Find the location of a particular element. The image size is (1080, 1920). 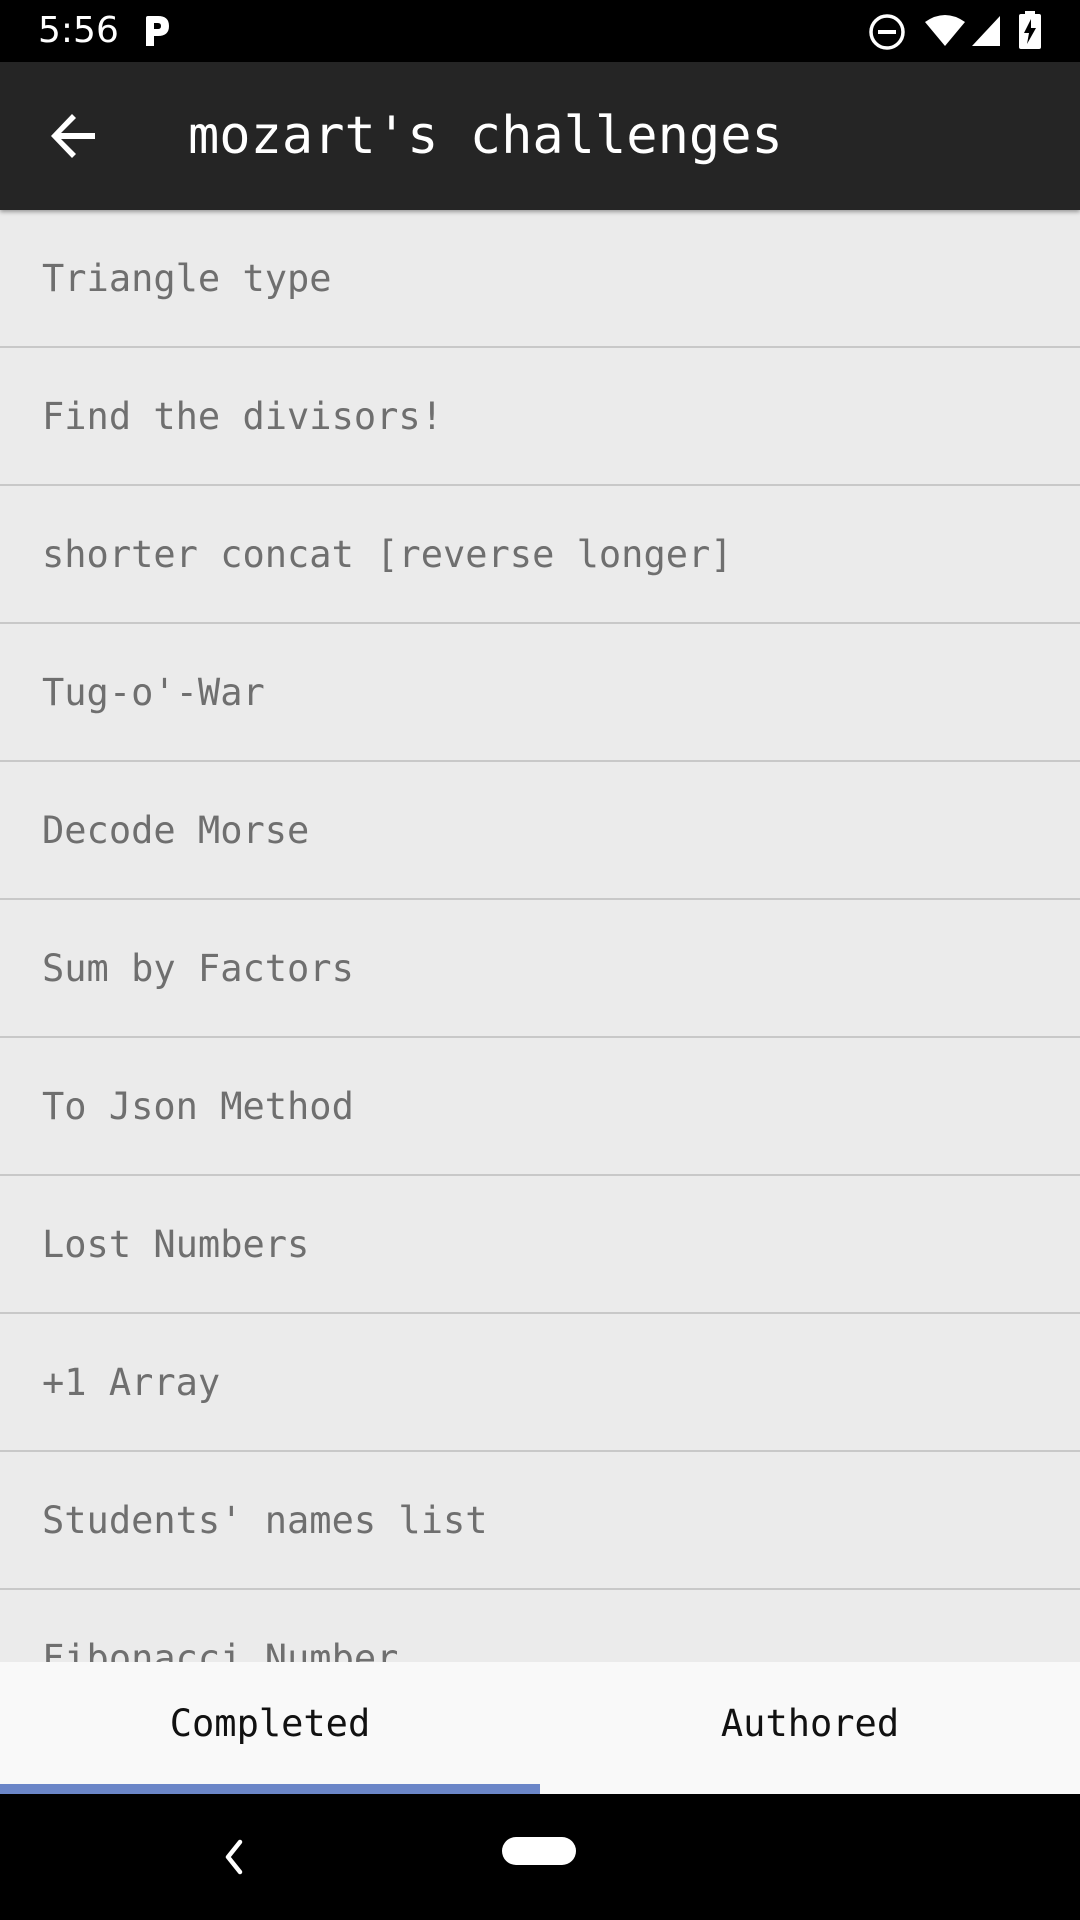

list-item: Fibonacci Number is located at coordinates (540, 1626).